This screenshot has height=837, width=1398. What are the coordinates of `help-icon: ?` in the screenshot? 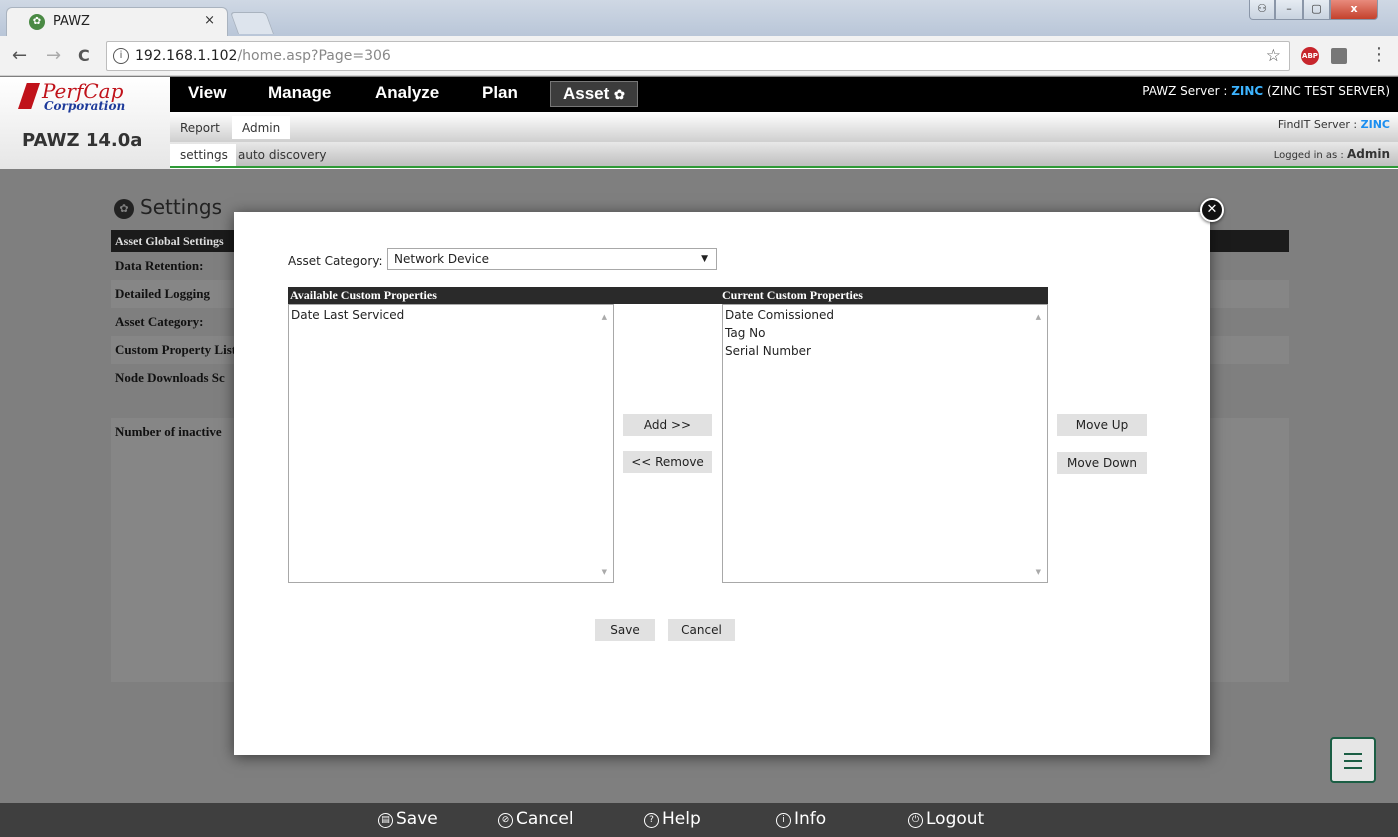 It's located at (651, 820).